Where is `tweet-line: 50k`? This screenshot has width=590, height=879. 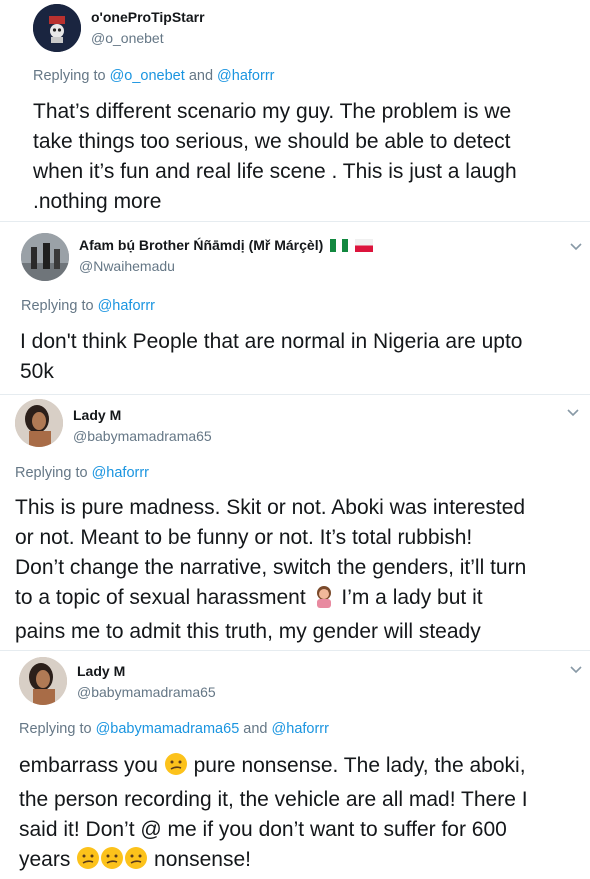
tweet-line: 50k is located at coordinates (37, 371).